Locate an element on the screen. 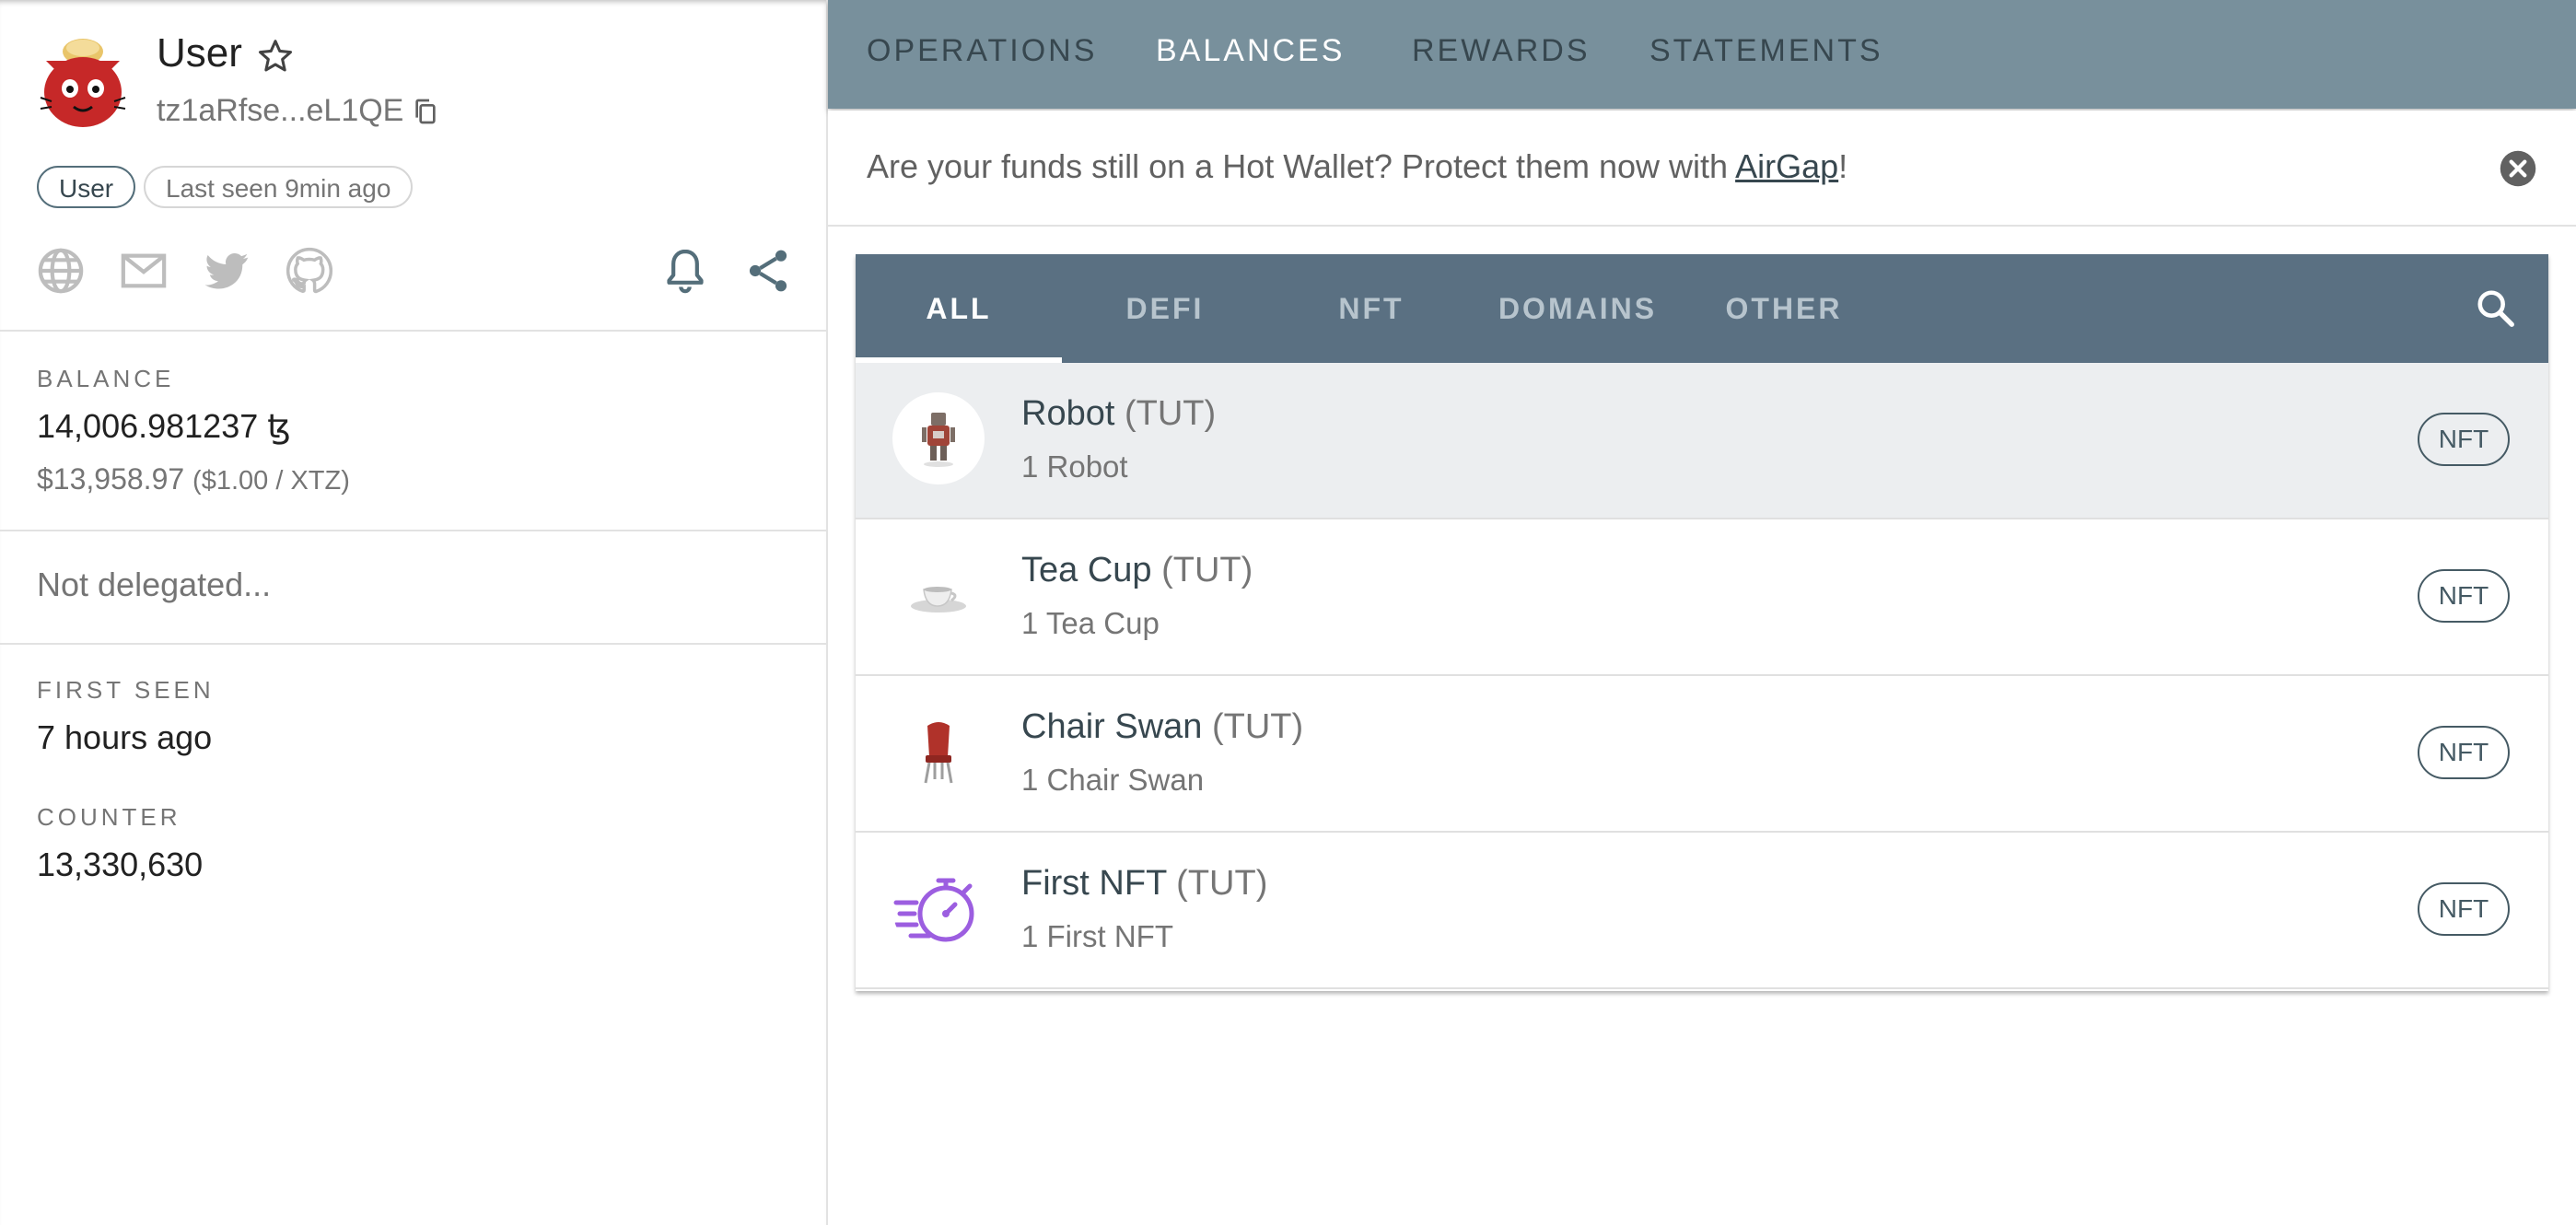 Image resolution: width=2576 pixels, height=1225 pixels. chair-swan-thumbnail is located at coordinates (938, 752).